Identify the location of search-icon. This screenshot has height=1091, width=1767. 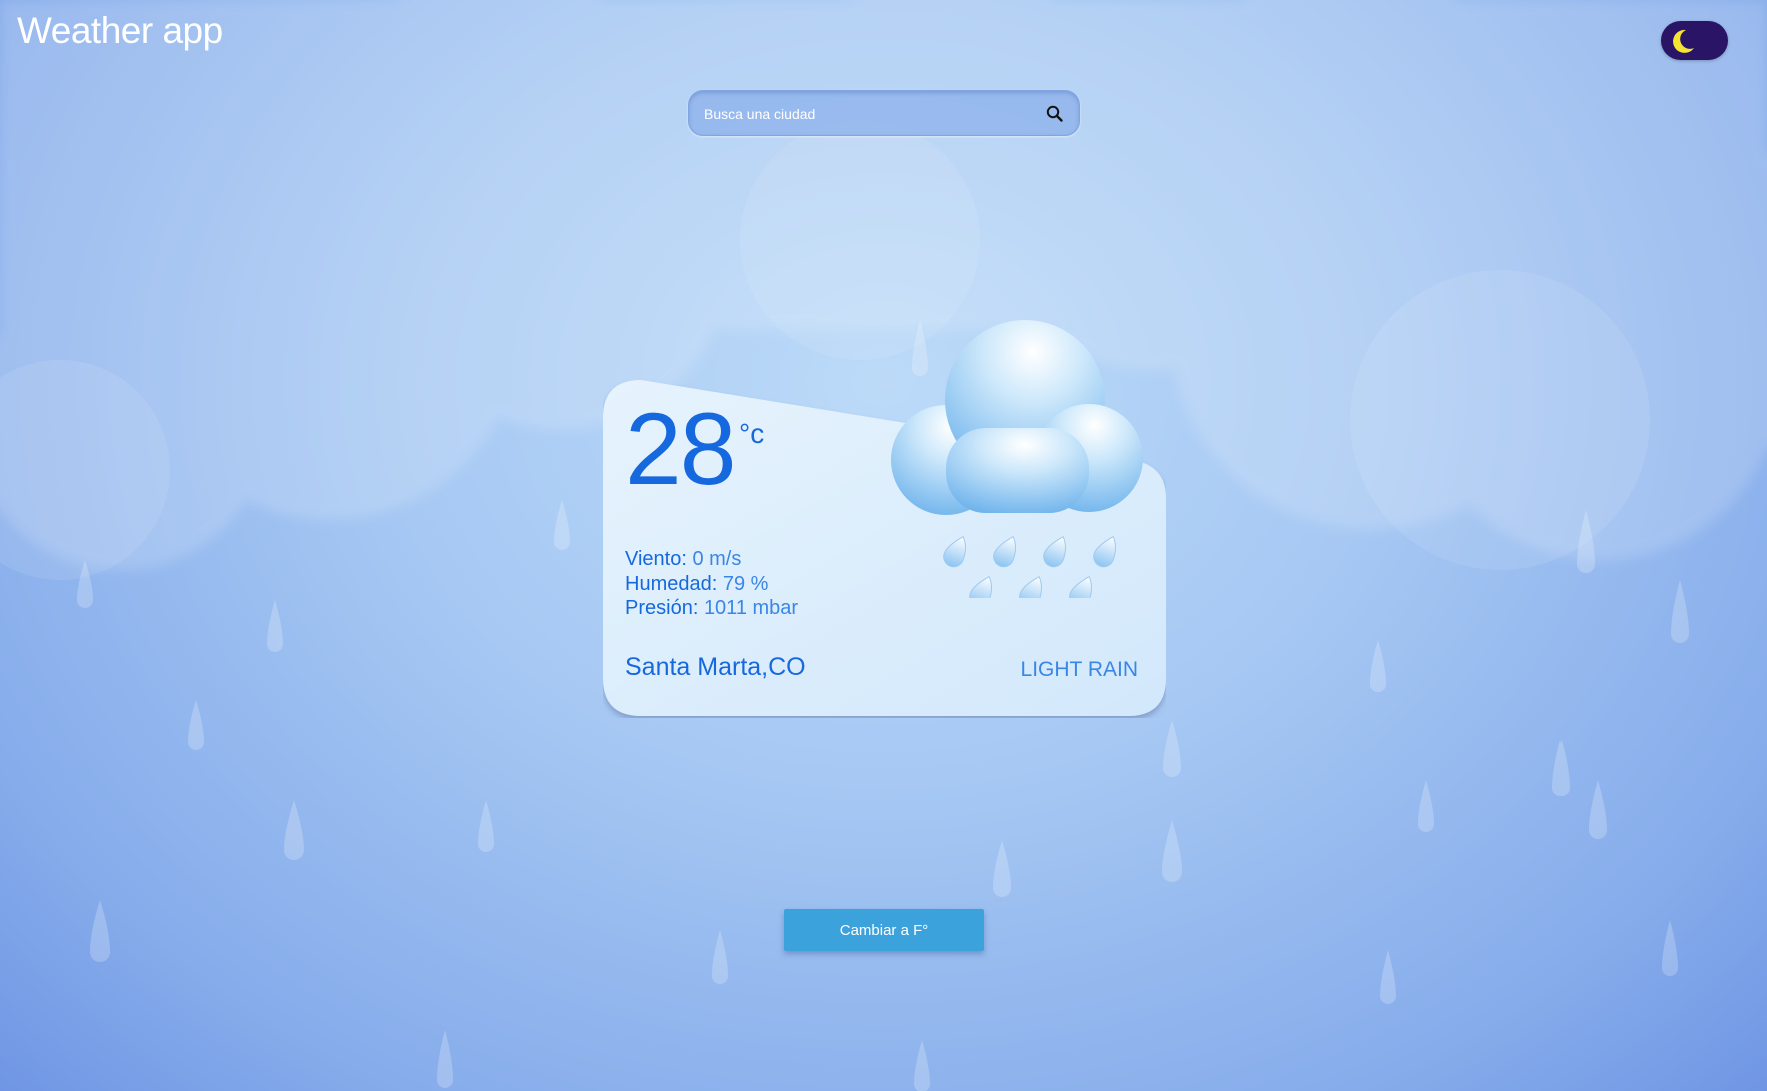
(1055, 114).